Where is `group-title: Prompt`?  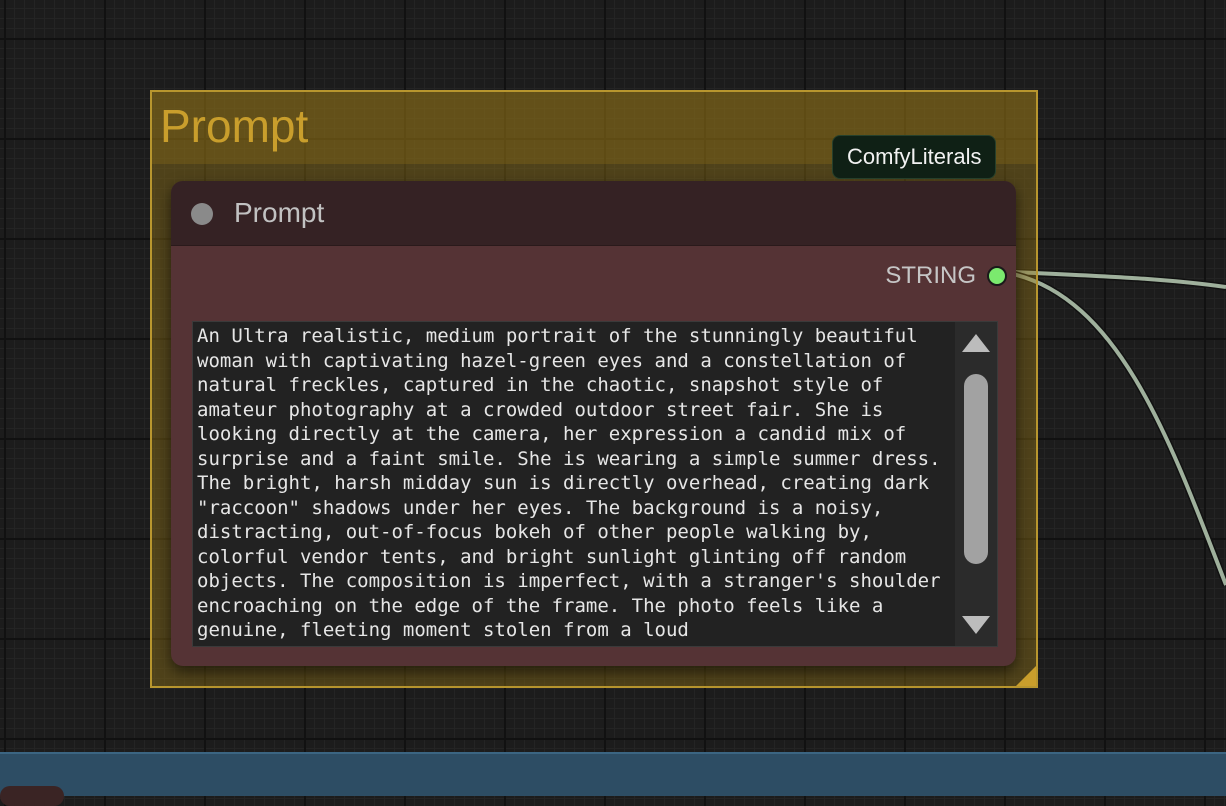 group-title: Prompt is located at coordinates (234, 126).